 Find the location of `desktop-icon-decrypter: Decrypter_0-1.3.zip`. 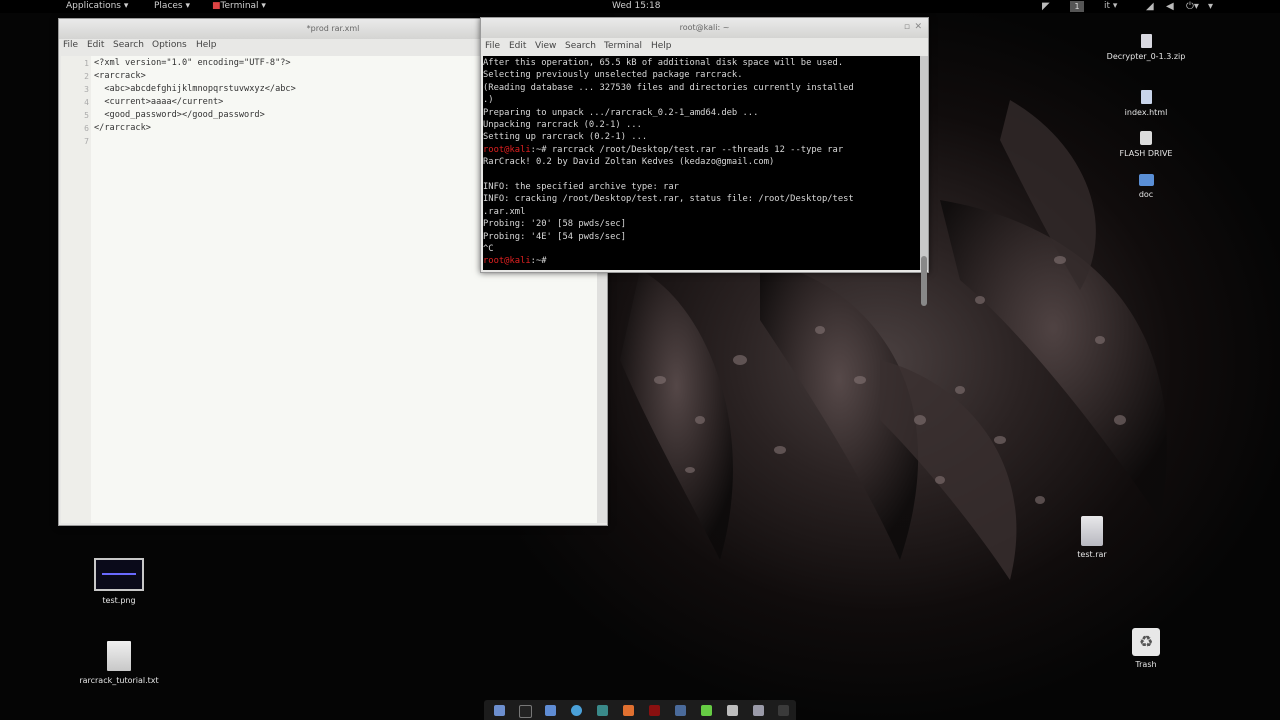

desktop-icon-decrypter: Decrypter_0-1.3.zip is located at coordinates (1146, 47).